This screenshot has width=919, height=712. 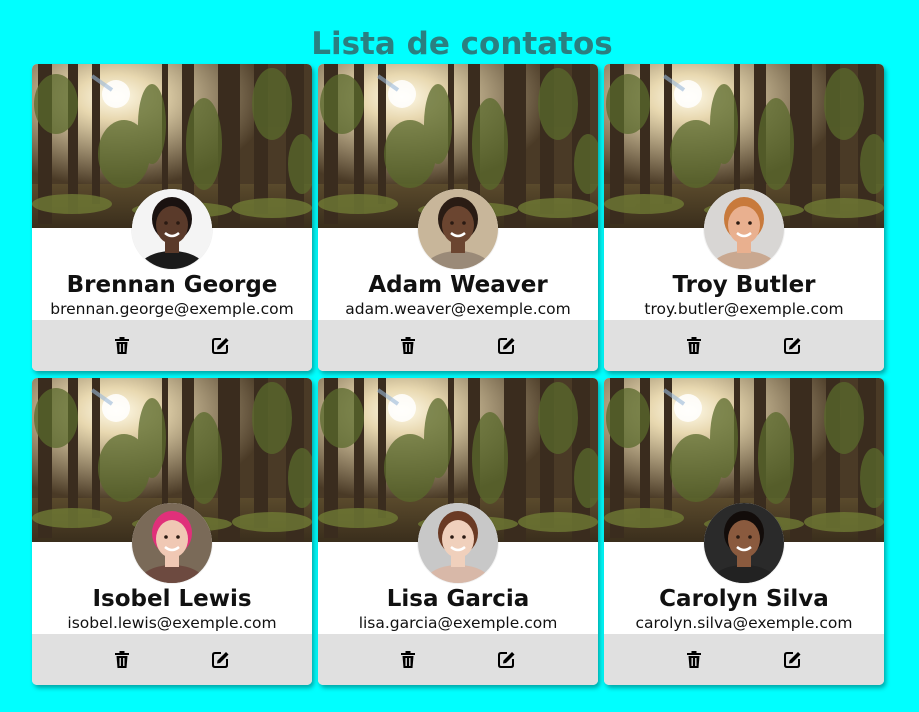 I want to click on contact-email: lisa.garcia@exemple.com, so click(x=458, y=623).